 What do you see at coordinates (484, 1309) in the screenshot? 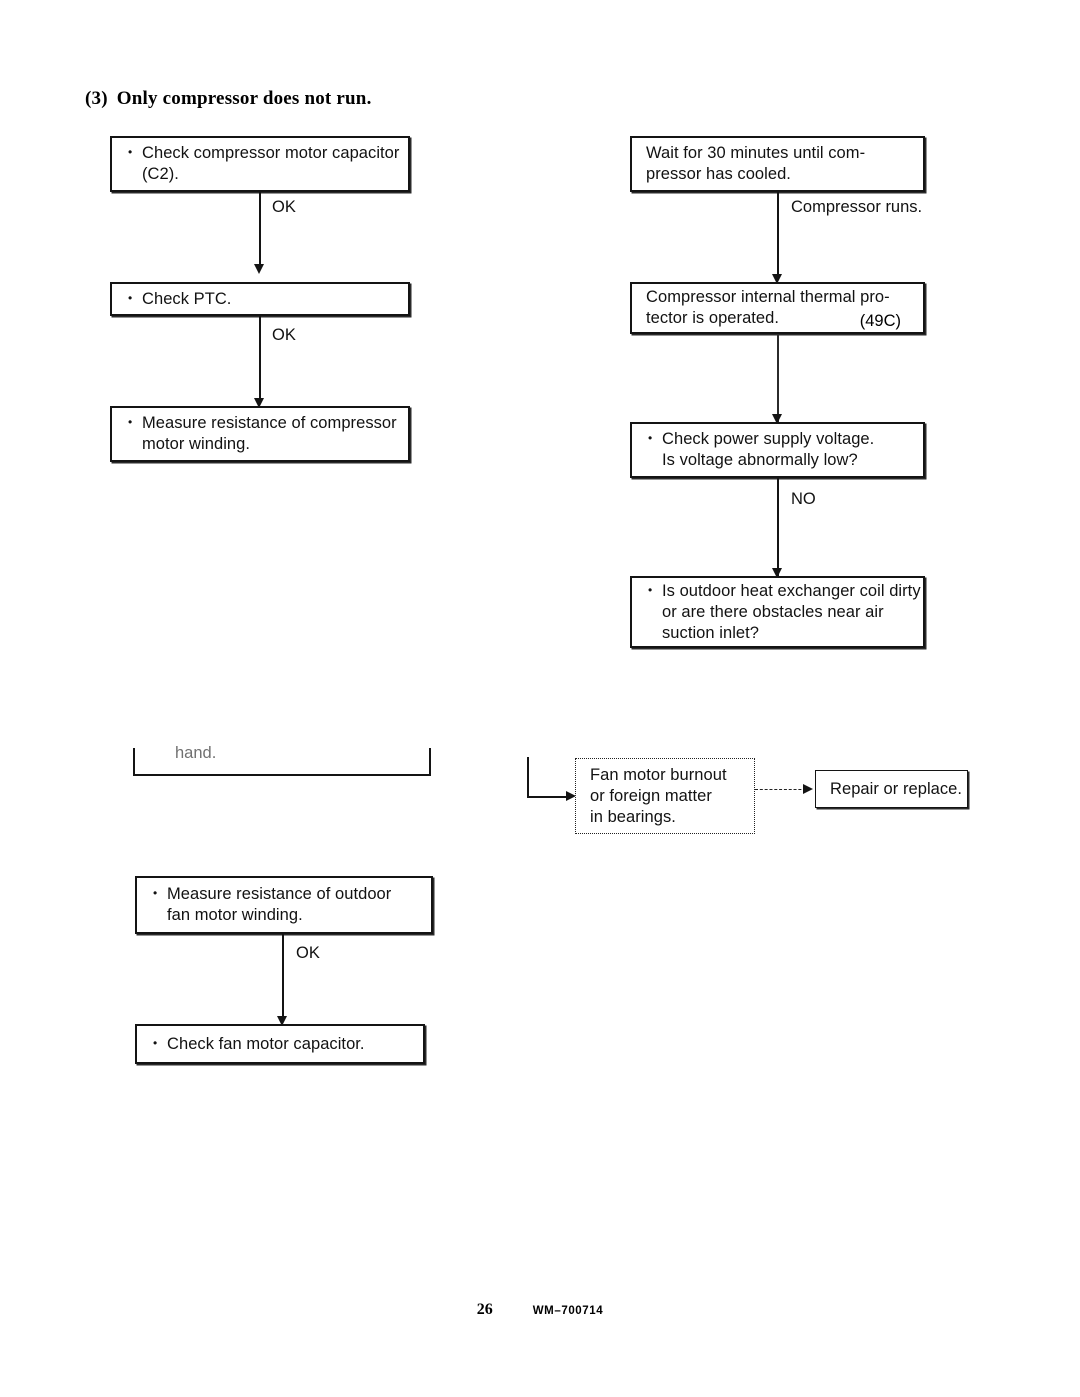
I see `footer-page-number: 26` at bounding box center [484, 1309].